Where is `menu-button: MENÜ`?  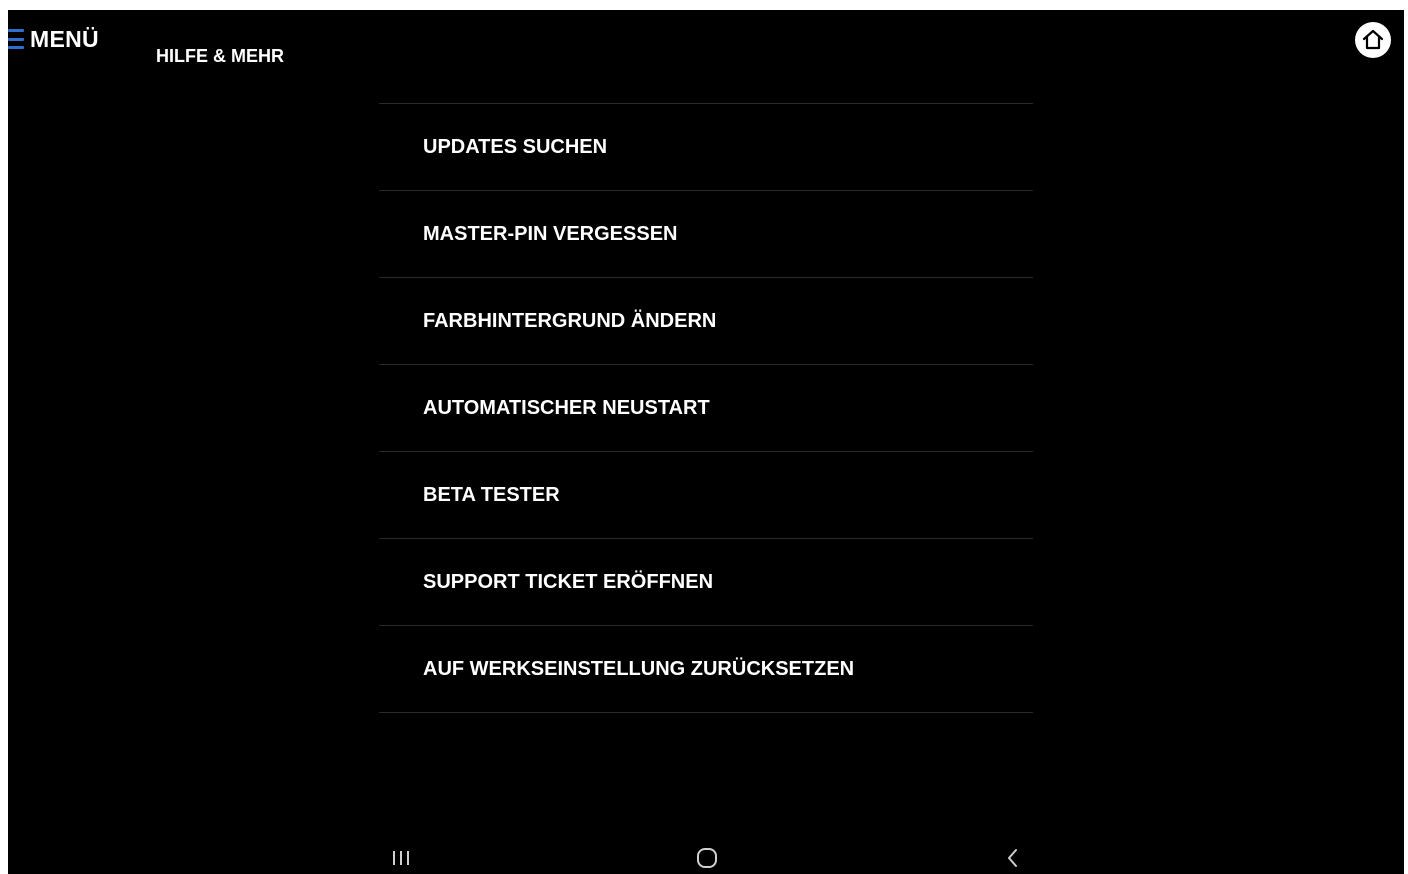 menu-button: MENÜ is located at coordinates (53, 39).